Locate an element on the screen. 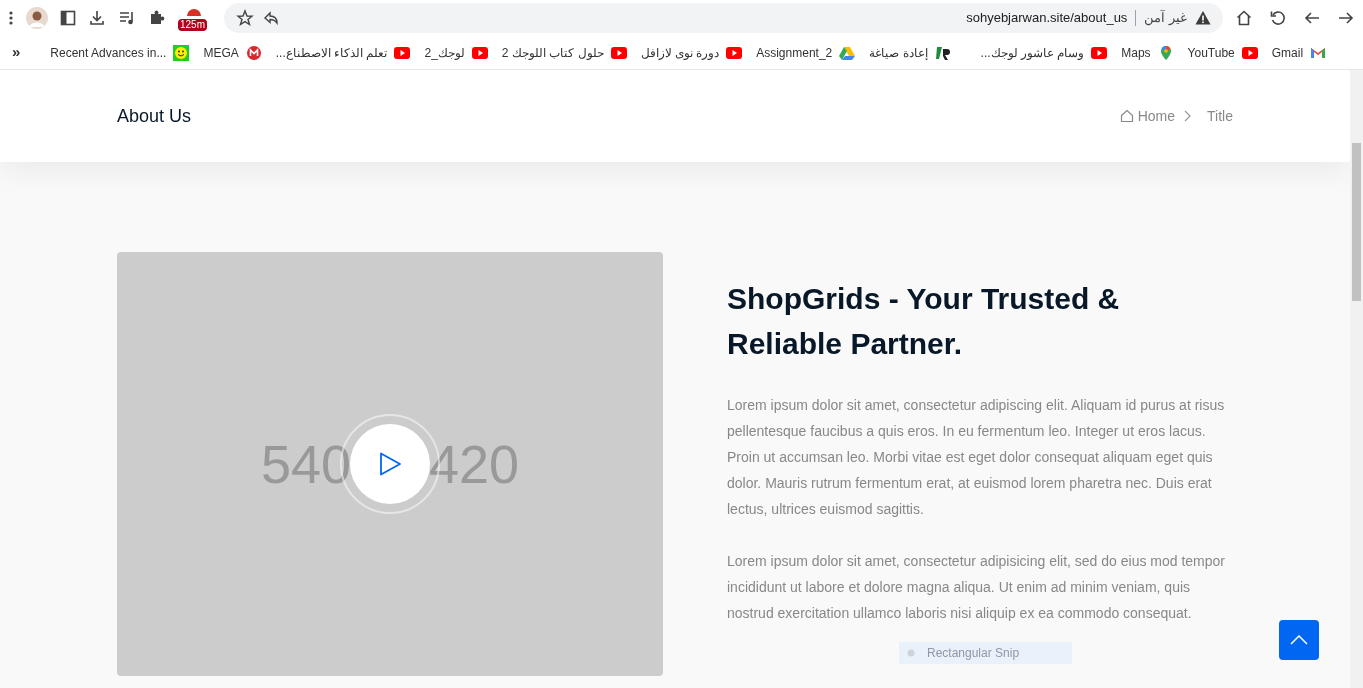  page-title: About Us is located at coordinates (154, 116).